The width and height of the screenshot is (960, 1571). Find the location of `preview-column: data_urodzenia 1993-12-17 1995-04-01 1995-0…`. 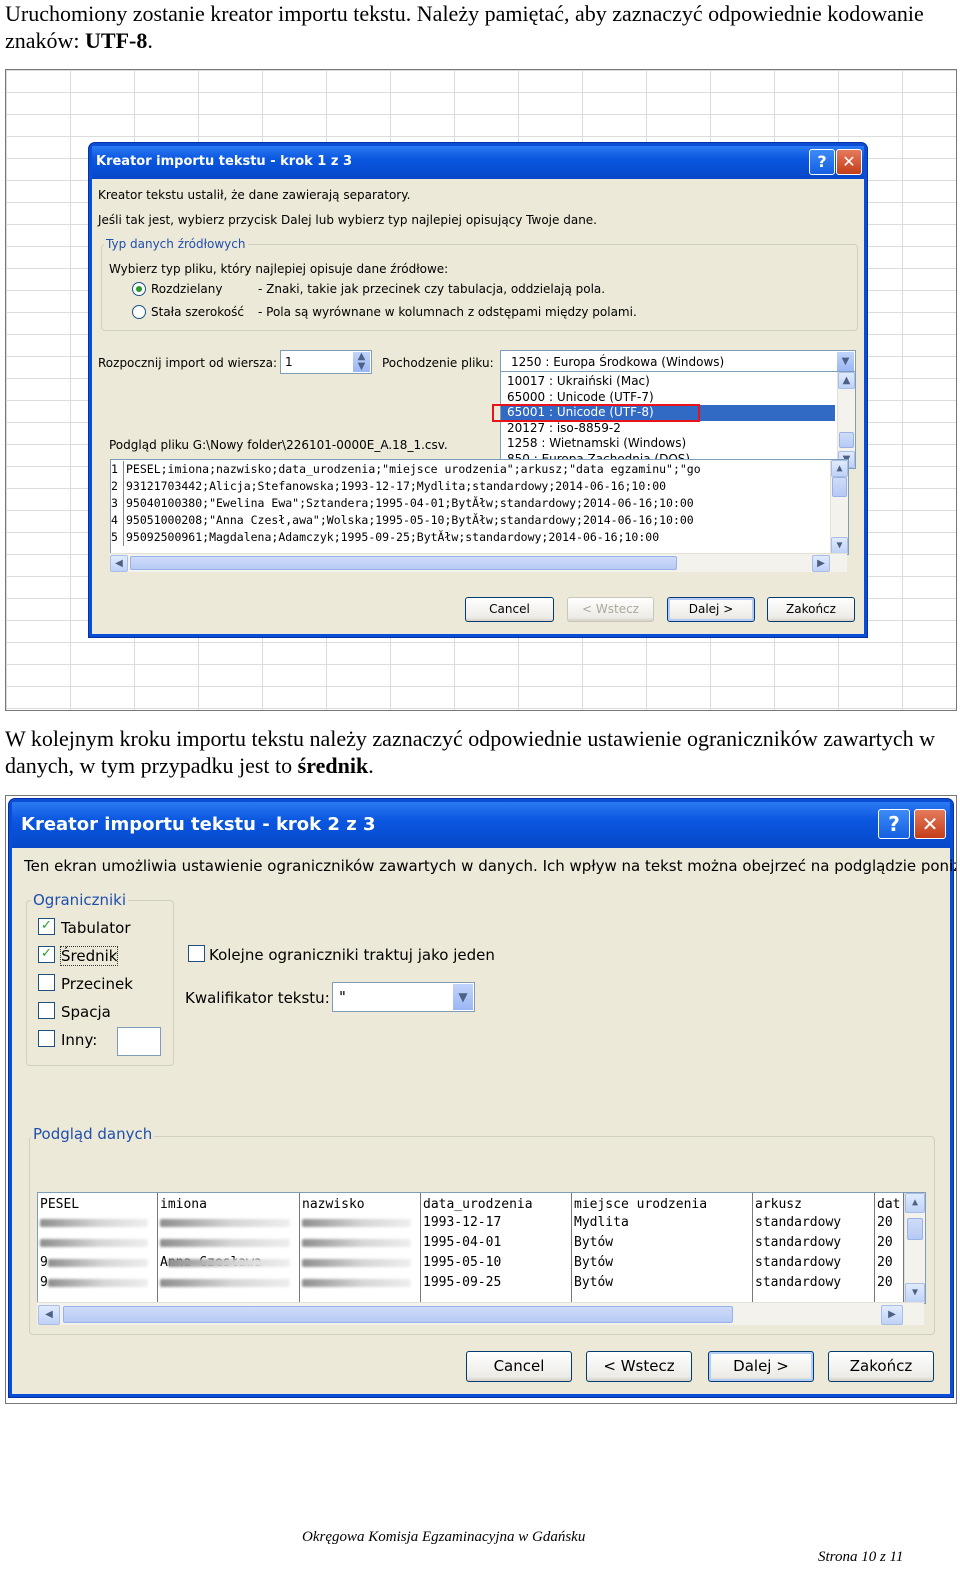

preview-column: data_urodzenia 1993-12-17 1995-04-01 1995-0… is located at coordinates (496, 1248).